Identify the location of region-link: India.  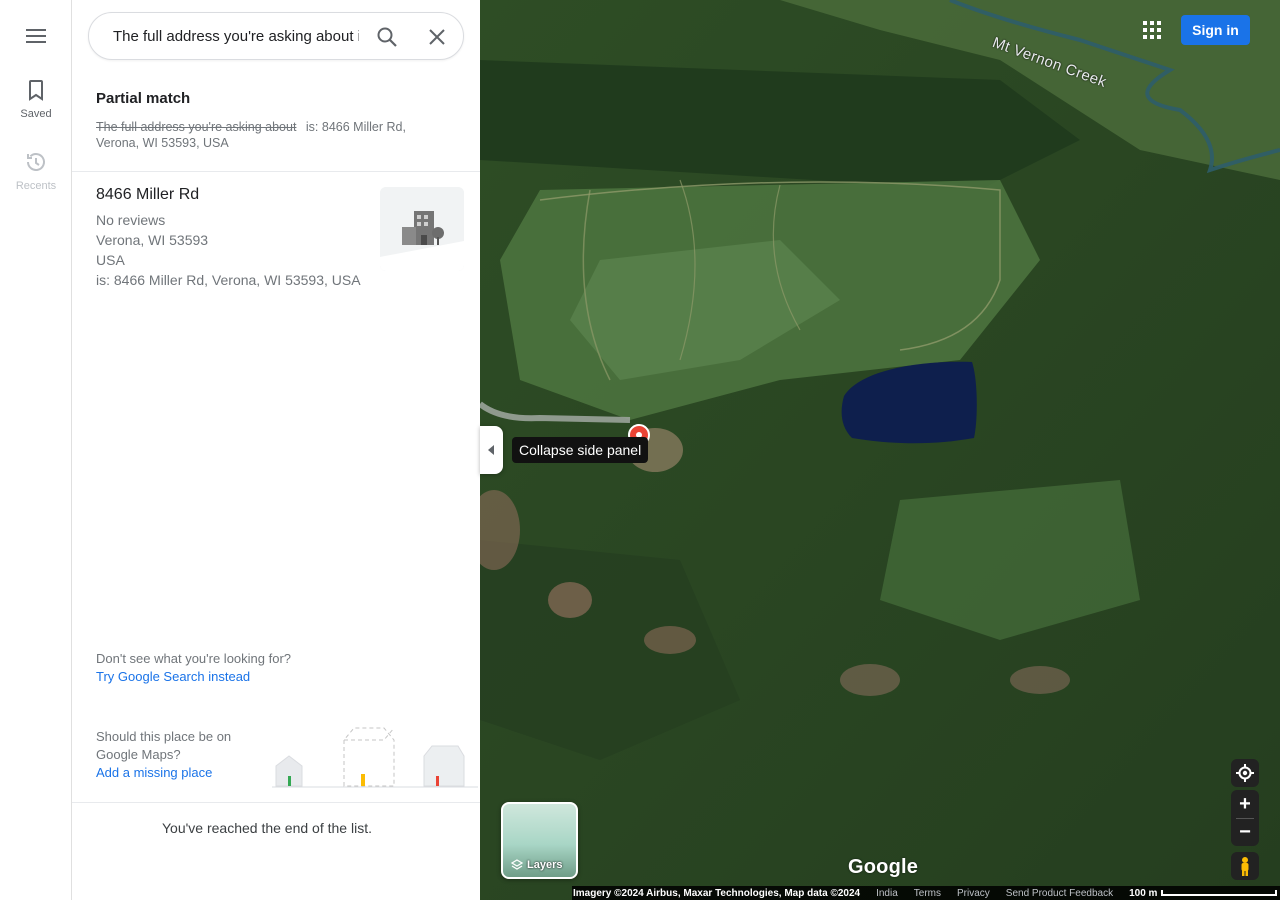
(887, 893).